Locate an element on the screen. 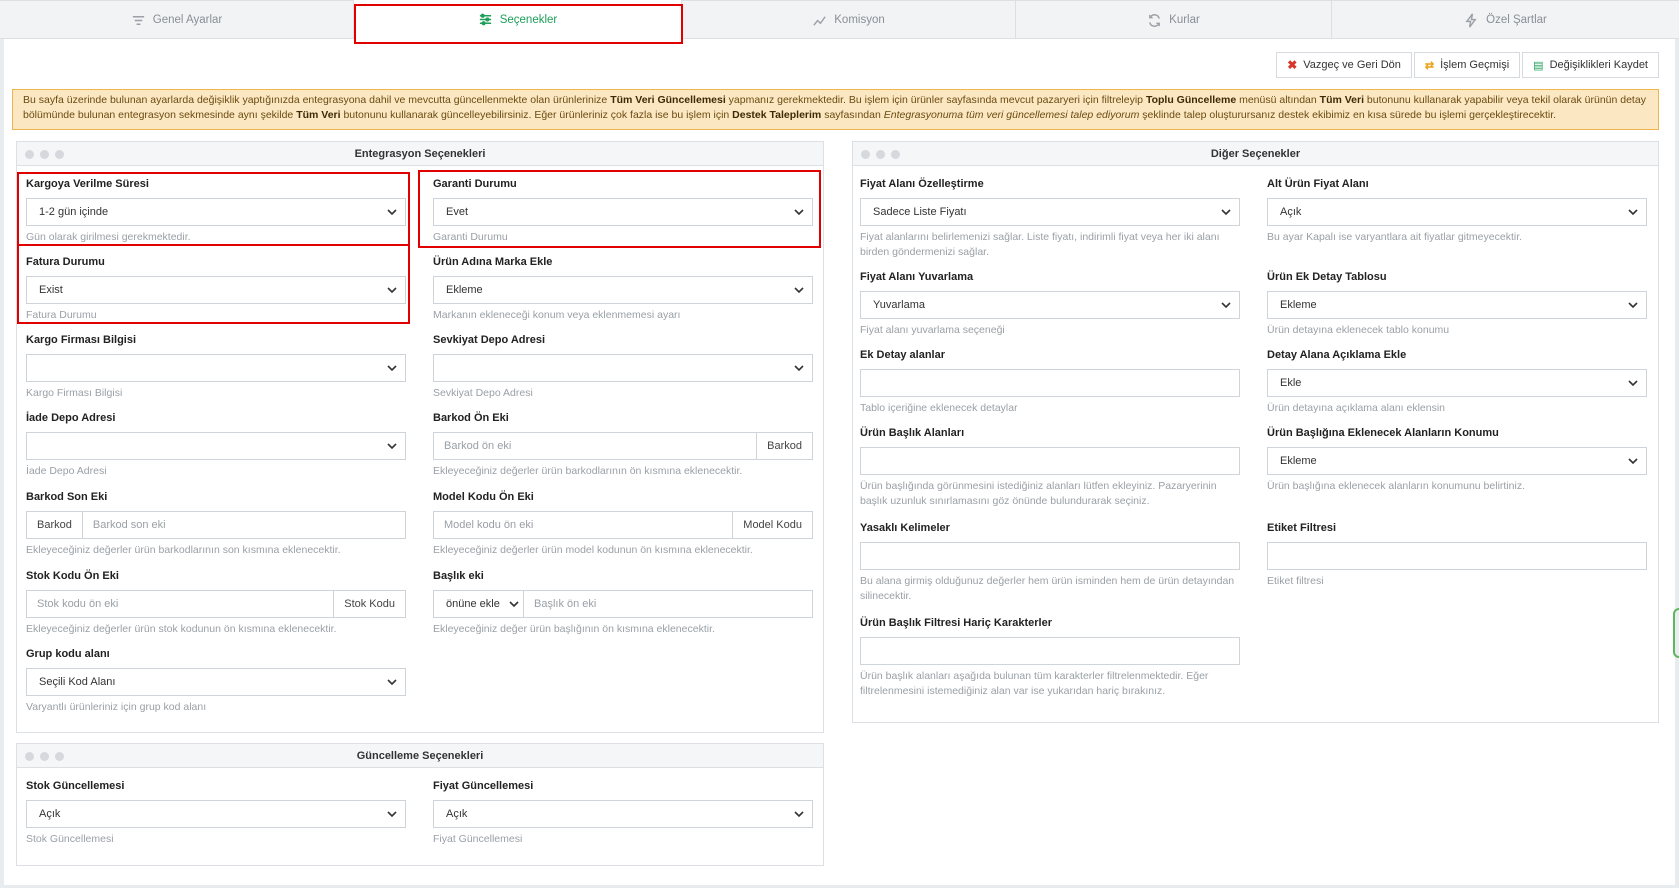  yasakli-input is located at coordinates (1050, 556).